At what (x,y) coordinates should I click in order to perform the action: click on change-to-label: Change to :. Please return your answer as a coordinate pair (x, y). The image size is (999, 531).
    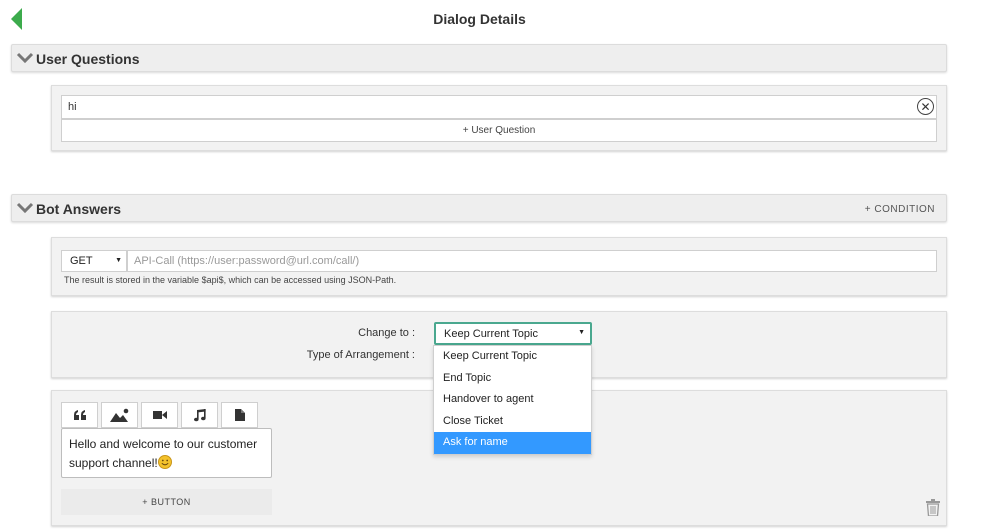
    Looking at the image, I should click on (386, 333).